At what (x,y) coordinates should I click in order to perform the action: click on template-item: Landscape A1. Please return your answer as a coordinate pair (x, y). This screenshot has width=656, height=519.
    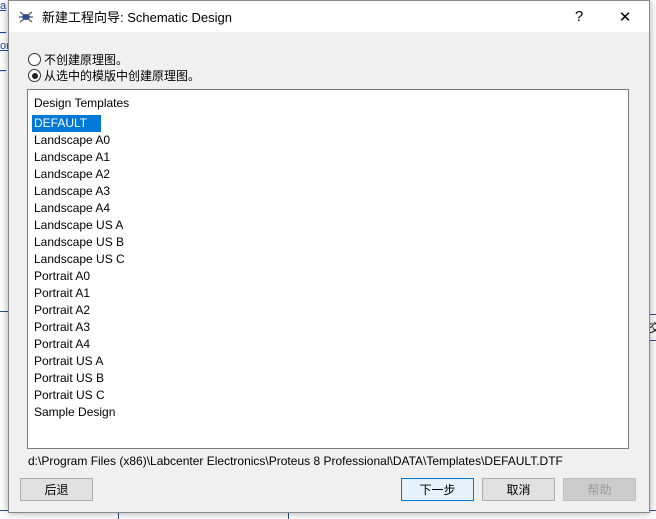
    Looking at the image, I should click on (72, 157).